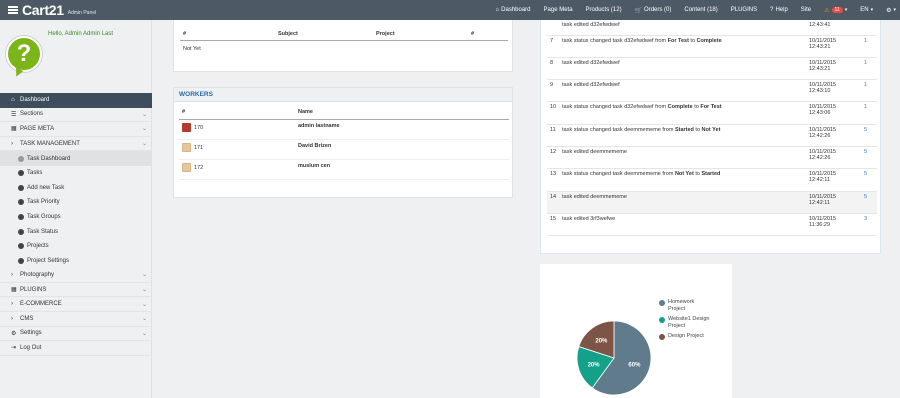 The height and width of the screenshot is (398, 900). I want to click on avatar: ?, so click(24, 57).